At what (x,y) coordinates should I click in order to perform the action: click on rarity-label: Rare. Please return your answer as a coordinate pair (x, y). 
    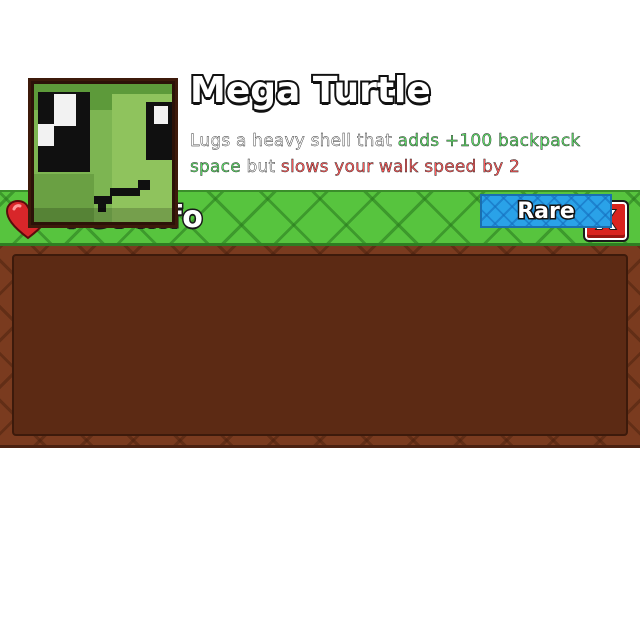
    Looking at the image, I should click on (546, 211).